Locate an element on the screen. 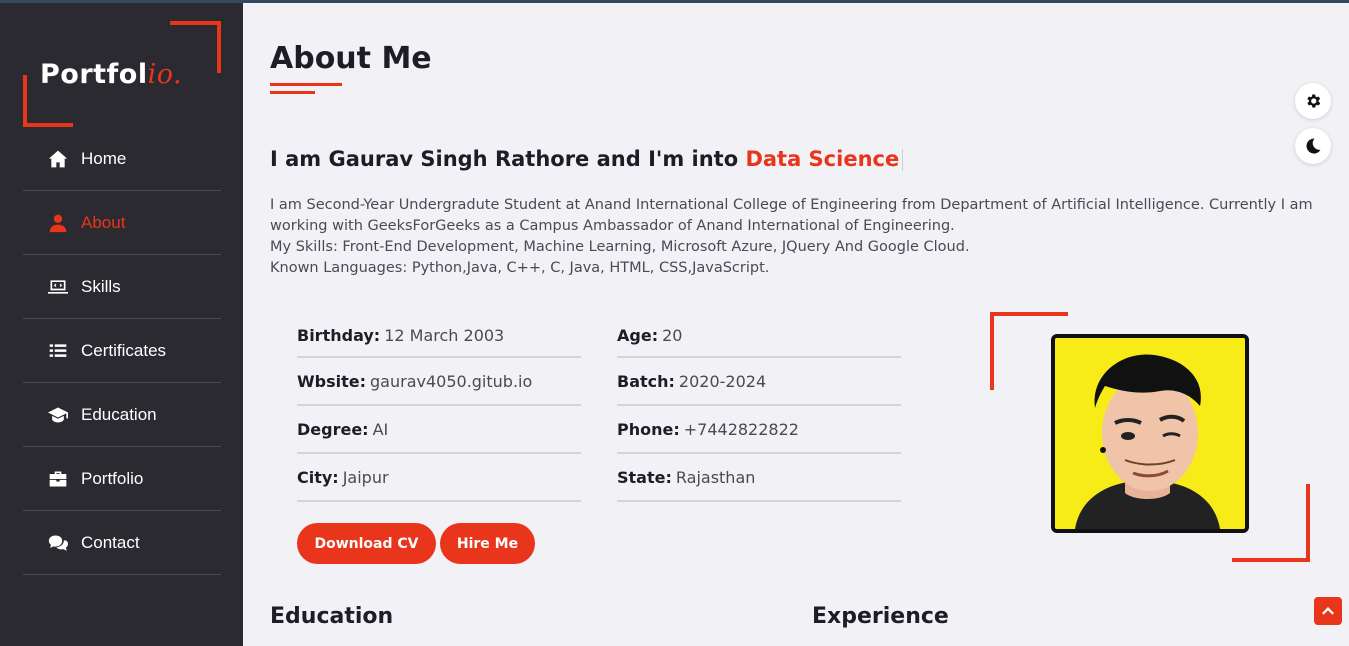 The image size is (1349, 646). info-label: Wbsite: is located at coordinates (332, 381).